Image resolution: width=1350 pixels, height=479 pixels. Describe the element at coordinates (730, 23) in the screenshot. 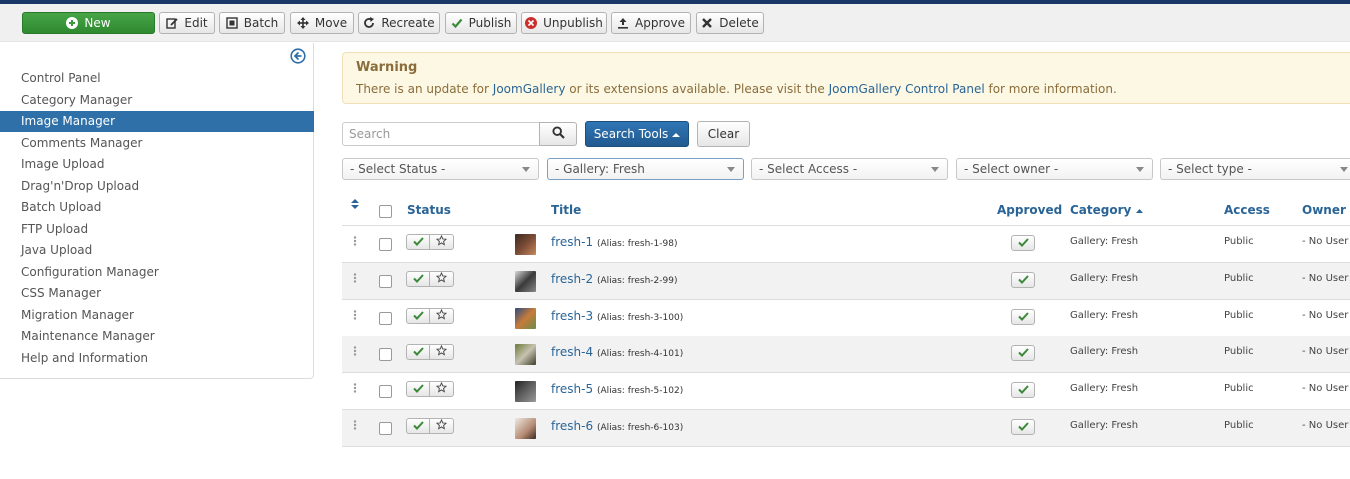

I see `delete-button: Delete` at that location.